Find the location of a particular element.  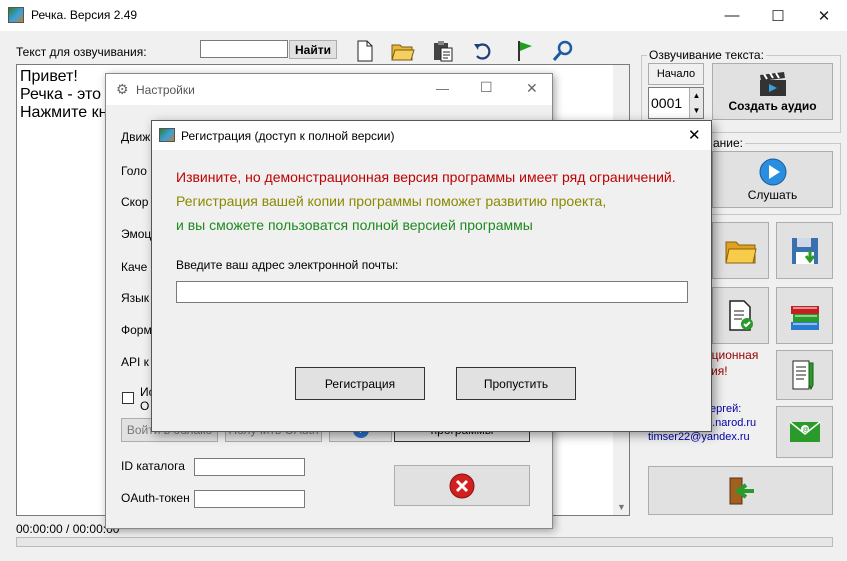

language-label: Язык is located at coordinates (135, 298).